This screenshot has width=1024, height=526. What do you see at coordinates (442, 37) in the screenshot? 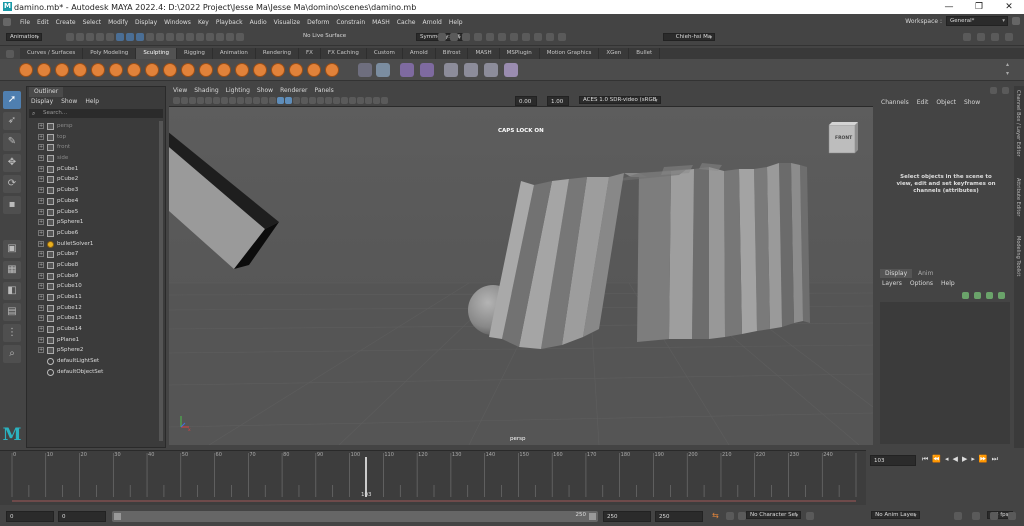
I see `camera-icon` at bounding box center [442, 37].